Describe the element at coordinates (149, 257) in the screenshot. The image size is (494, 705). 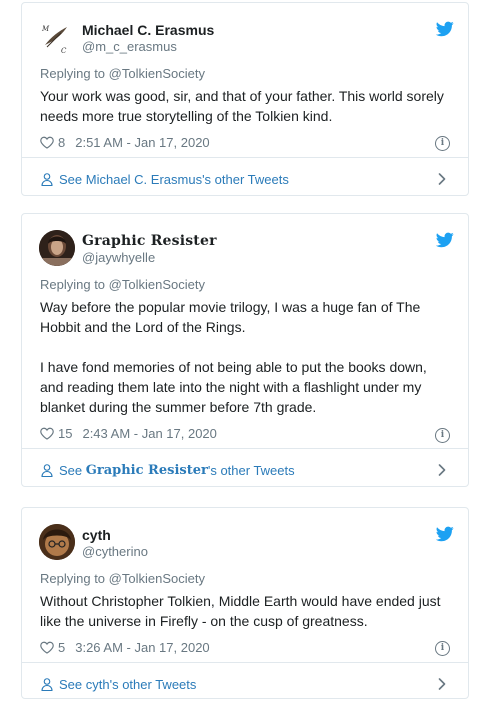
I see `handle: @jaywhyelle` at that location.